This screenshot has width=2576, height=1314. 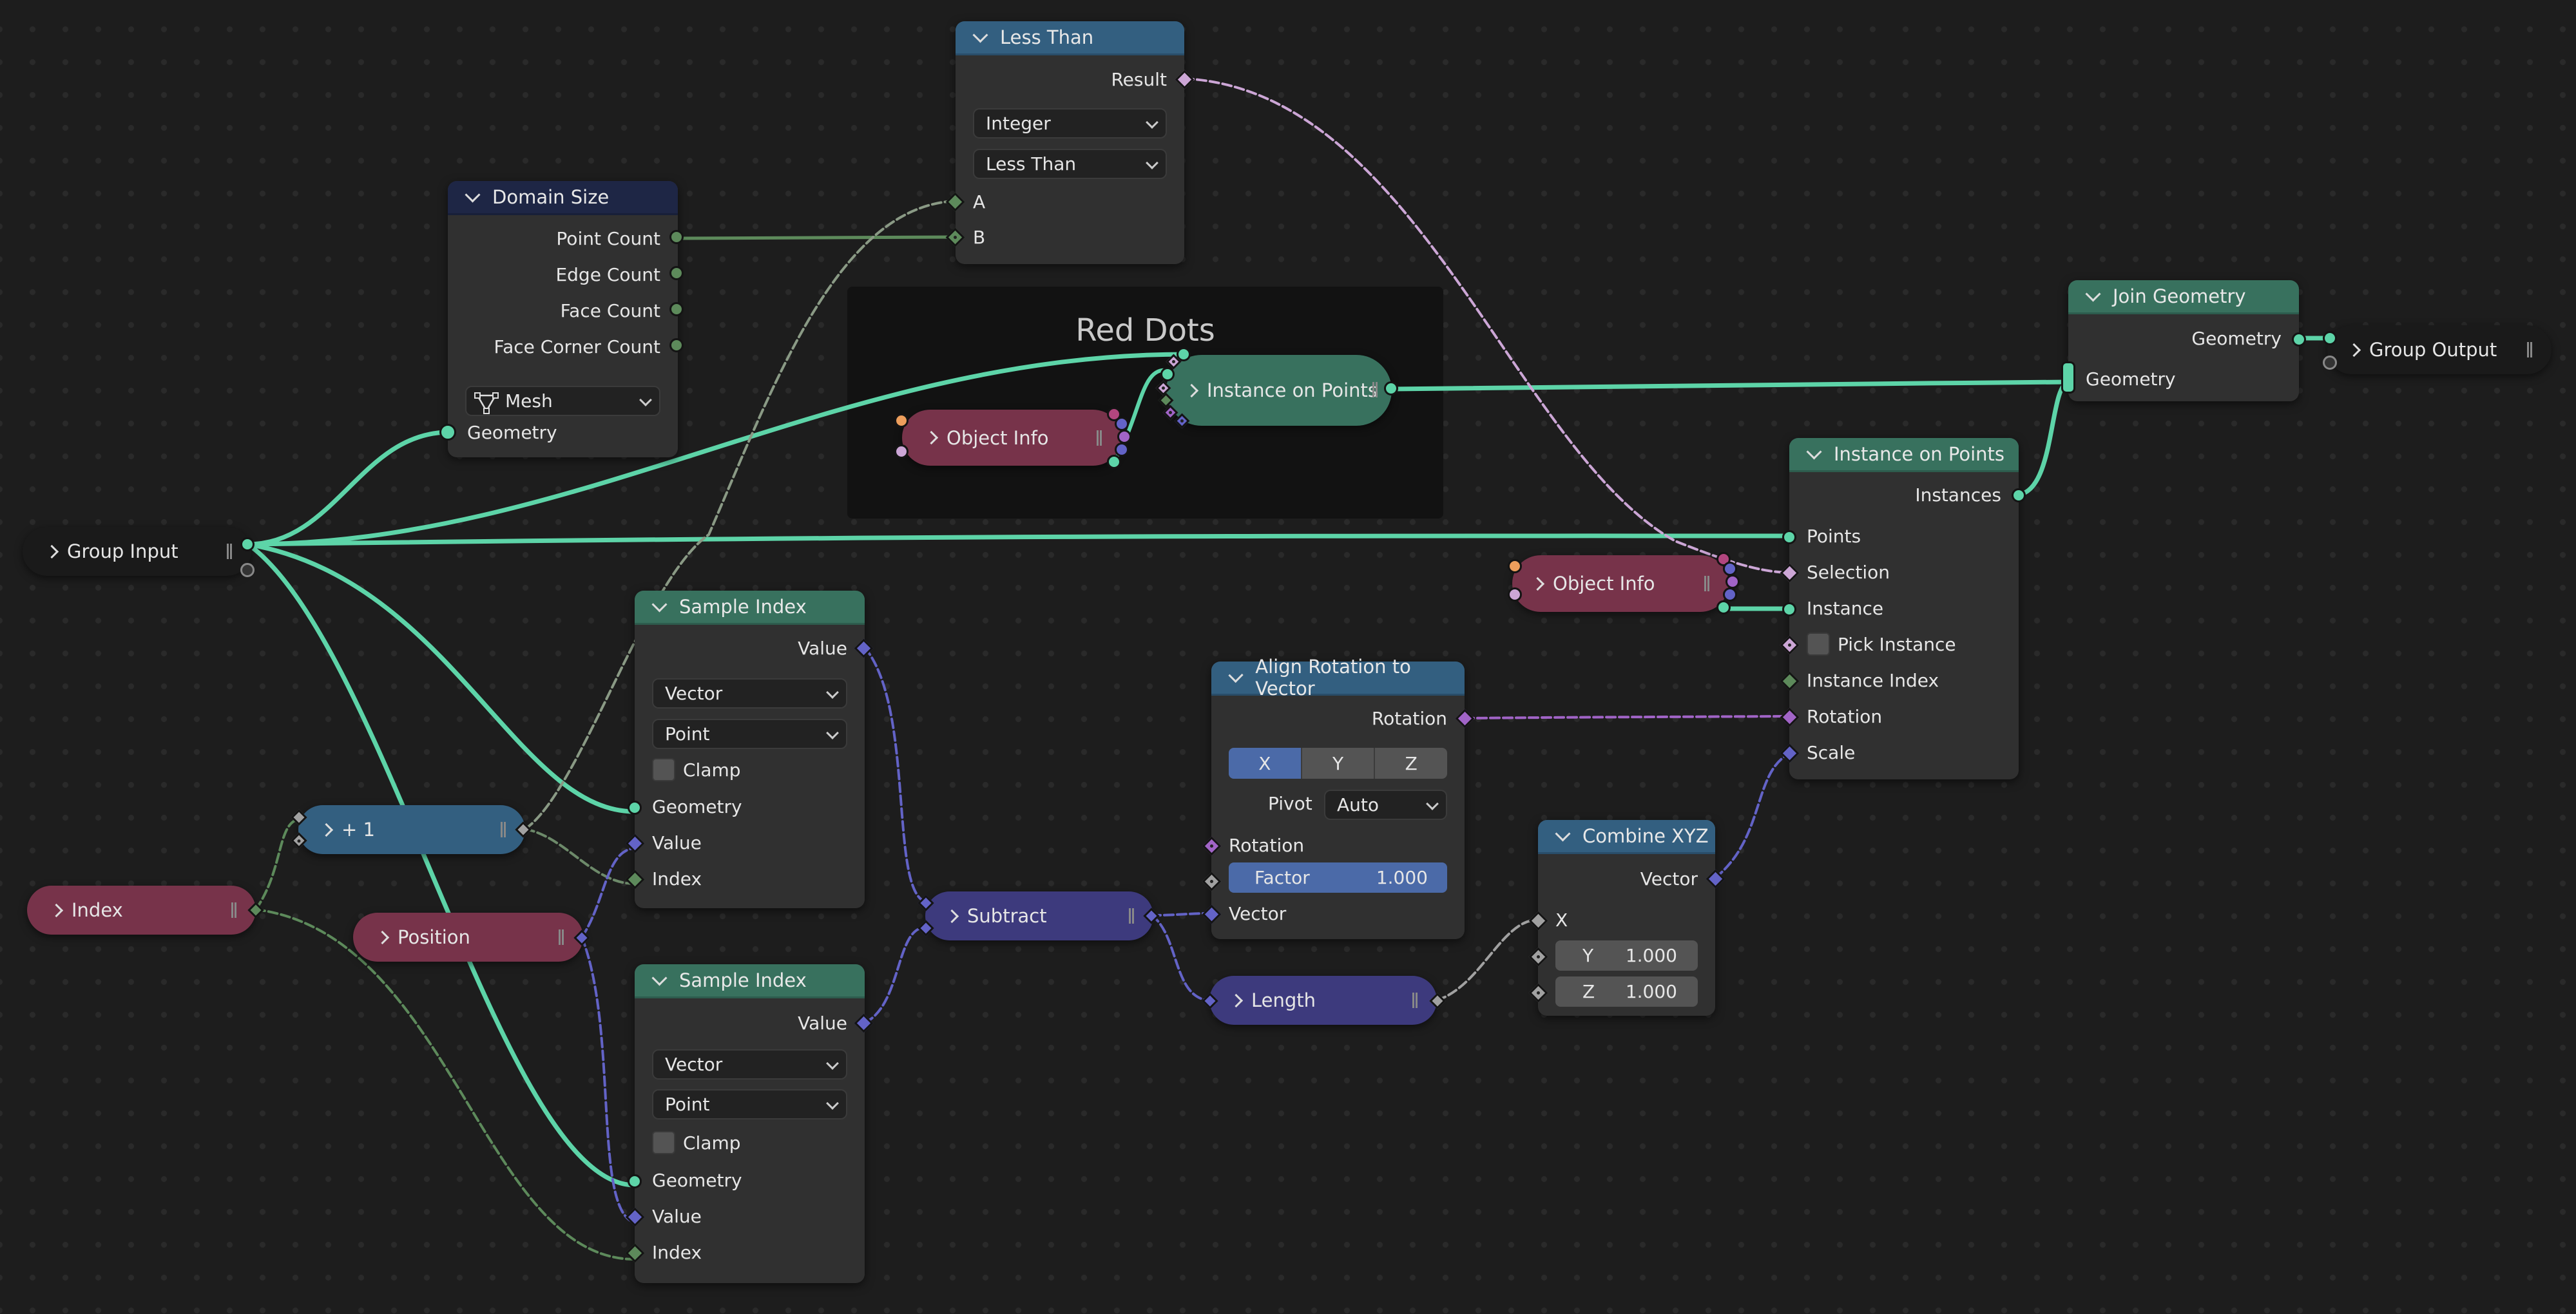 What do you see at coordinates (1070, 38) in the screenshot?
I see `node-header: Less Than` at bounding box center [1070, 38].